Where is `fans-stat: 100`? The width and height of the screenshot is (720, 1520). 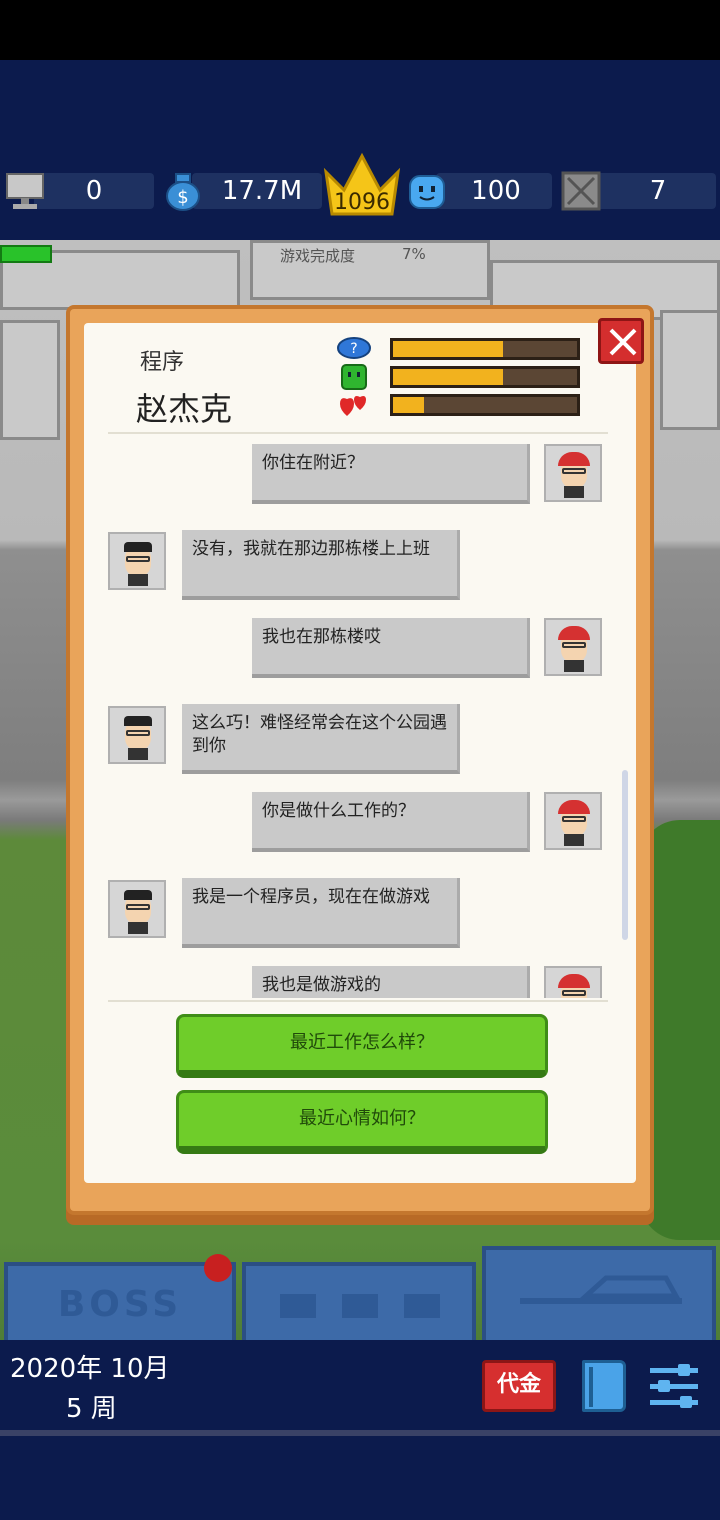 fans-stat: 100 is located at coordinates (479, 191).